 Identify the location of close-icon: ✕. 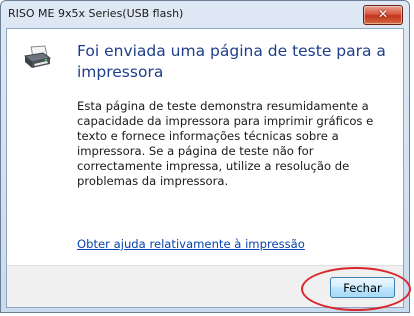
(383, 14).